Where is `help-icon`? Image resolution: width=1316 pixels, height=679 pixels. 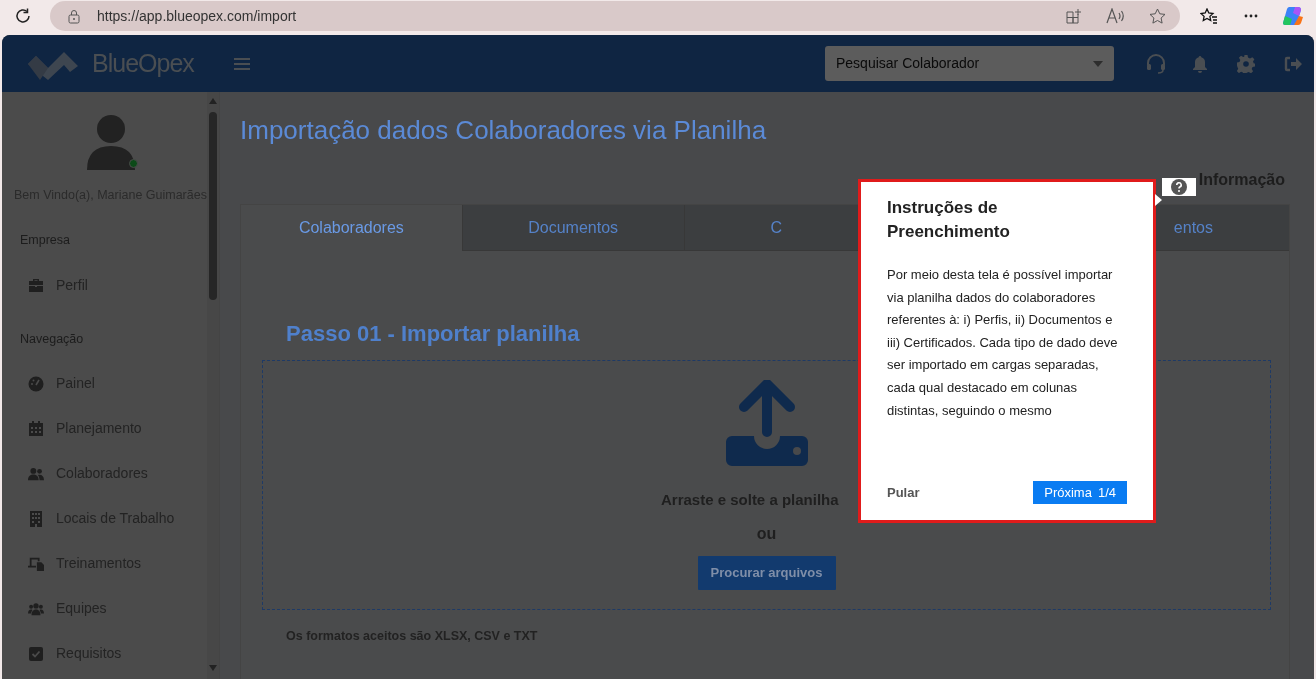
help-icon is located at coordinates (1179, 187).